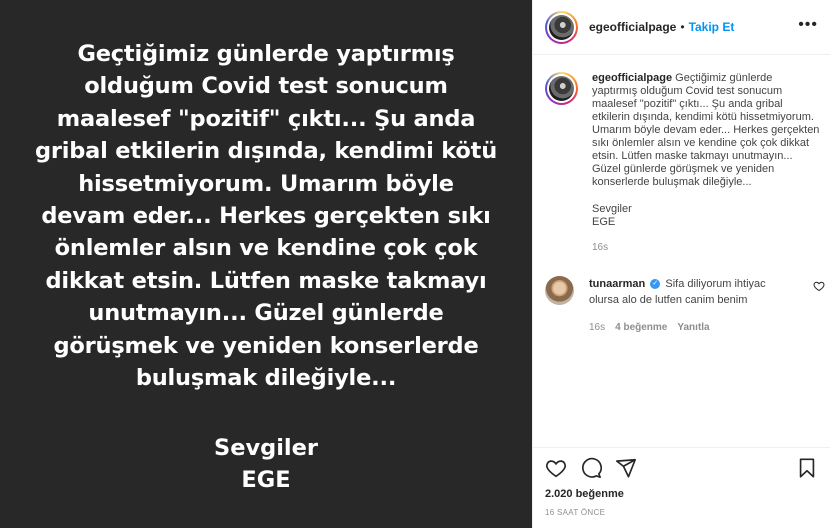  Describe the element at coordinates (266, 86) in the screenshot. I see `media-line: olduğum Covid test sonucum` at that location.